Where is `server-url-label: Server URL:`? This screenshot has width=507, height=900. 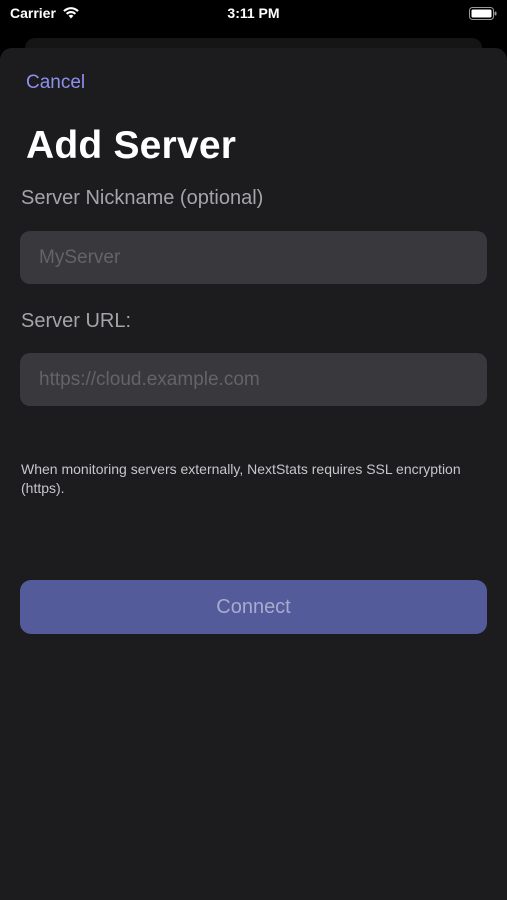 server-url-label: Server URL: is located at coordinates (76, 321).